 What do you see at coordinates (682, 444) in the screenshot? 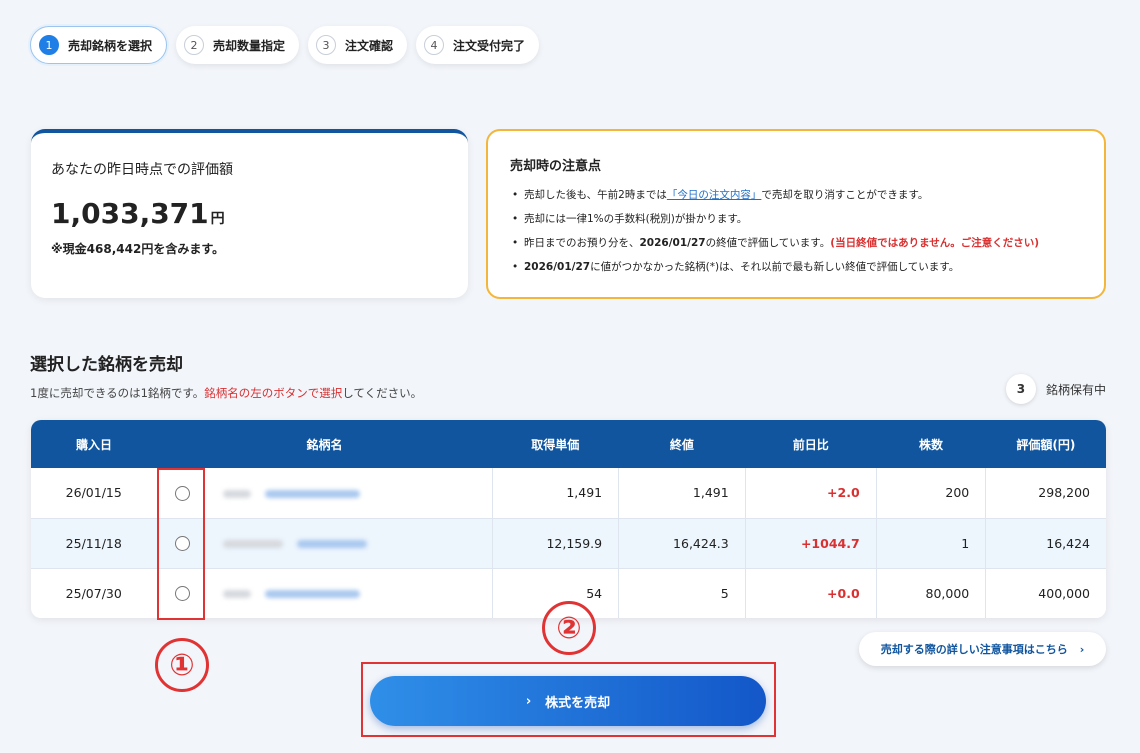
I see `col-close-price: 終値` at bounding box center [682, 444].